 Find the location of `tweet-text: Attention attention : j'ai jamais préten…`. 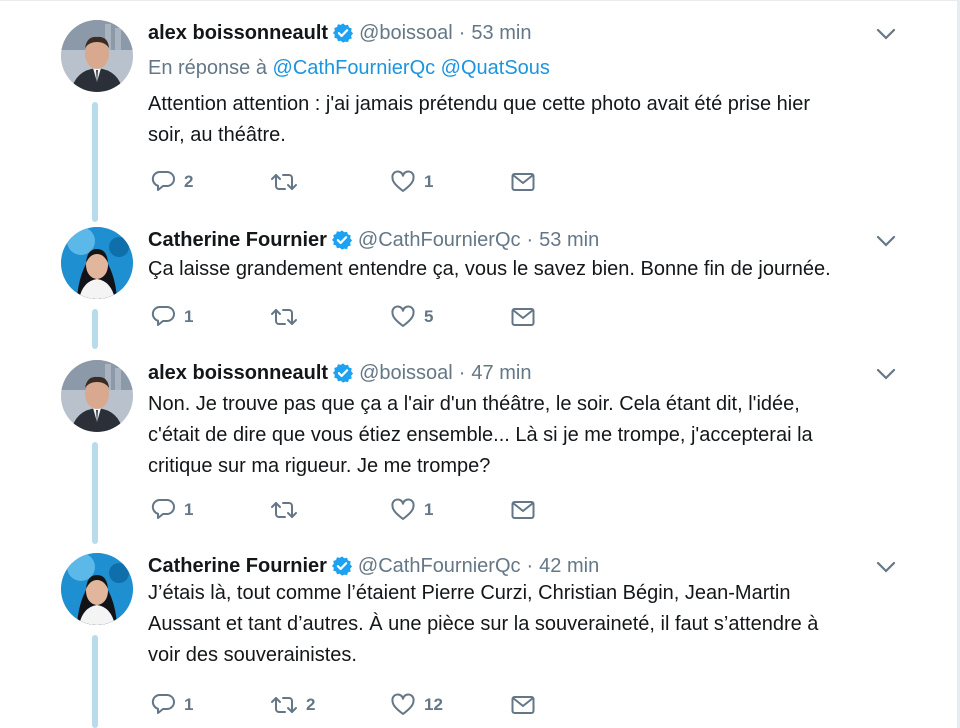

tweet-text: Attention attention : j'ai jamais préten… is located at coordinates (479, 119).